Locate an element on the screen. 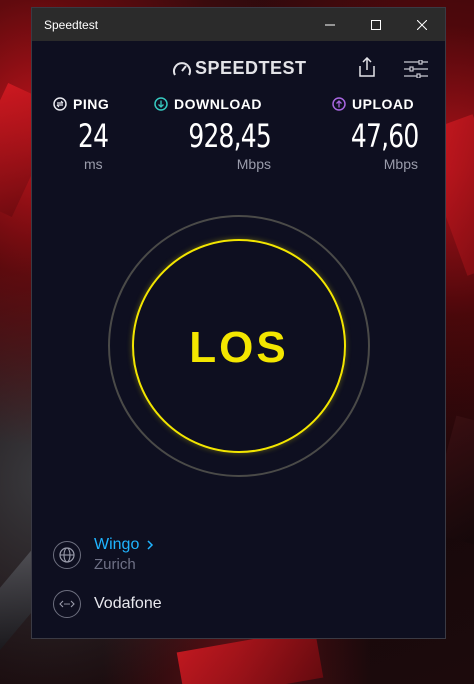 The image size is (474, 684). server-name-text: Wingo is located at coordinates (117, 544).